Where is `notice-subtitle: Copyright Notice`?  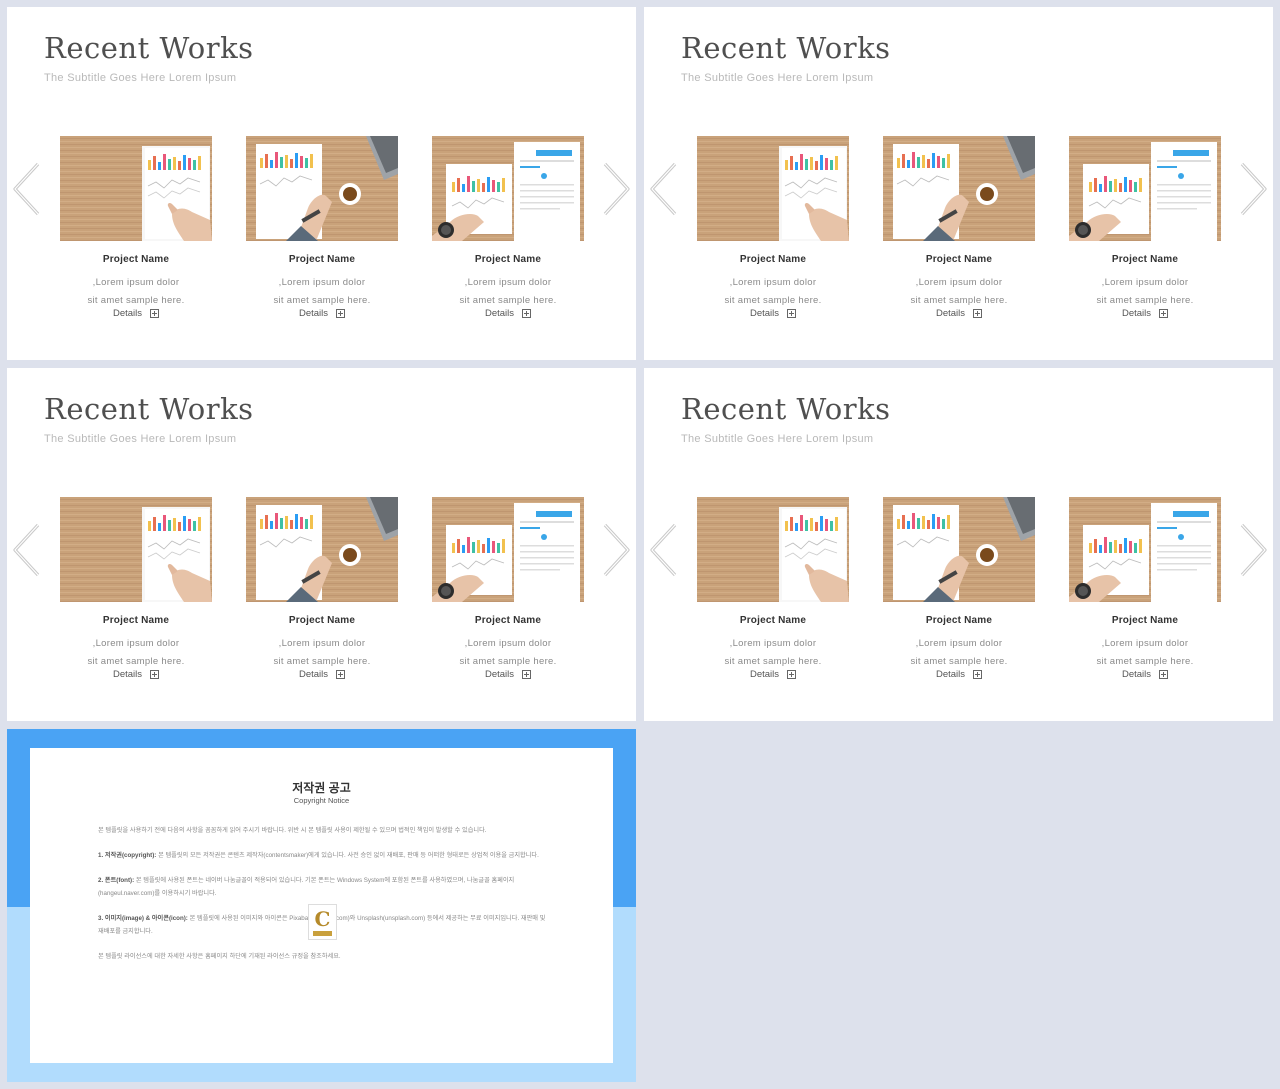 notice-subtitle: Copyright Notice is located at coordinates (321, 800).